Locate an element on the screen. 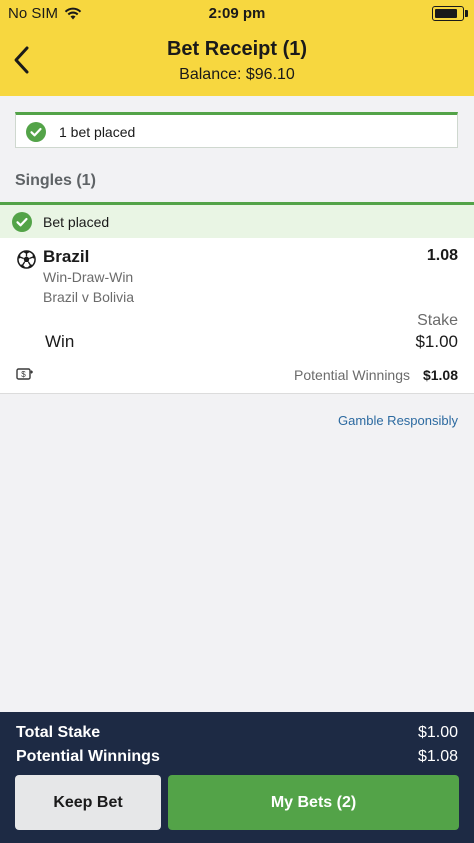  potential-winnings-value: $1.08 is located at coordinates (440, 375).